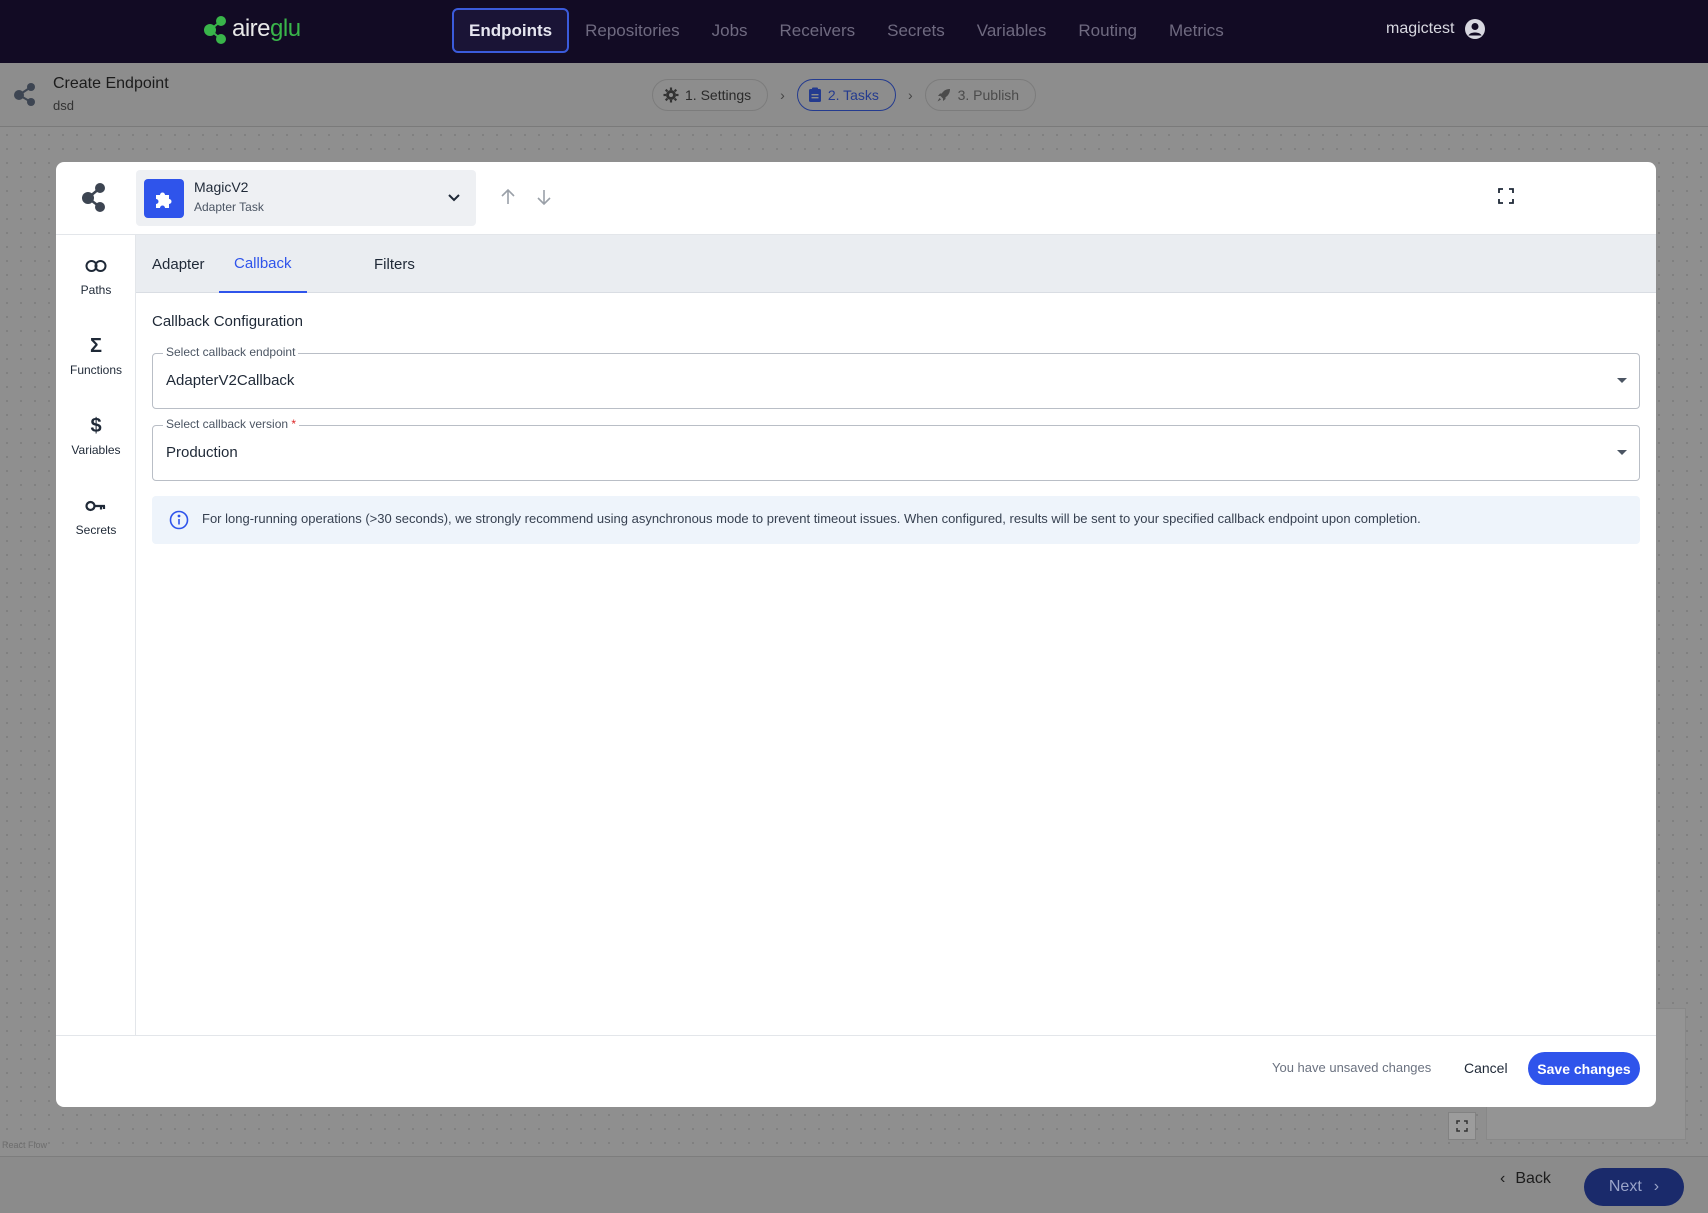  What do you see at coordinates (95, 345) in the screenshot?
I see `sigma-icon: Σ` at bounding box center [95, 345].